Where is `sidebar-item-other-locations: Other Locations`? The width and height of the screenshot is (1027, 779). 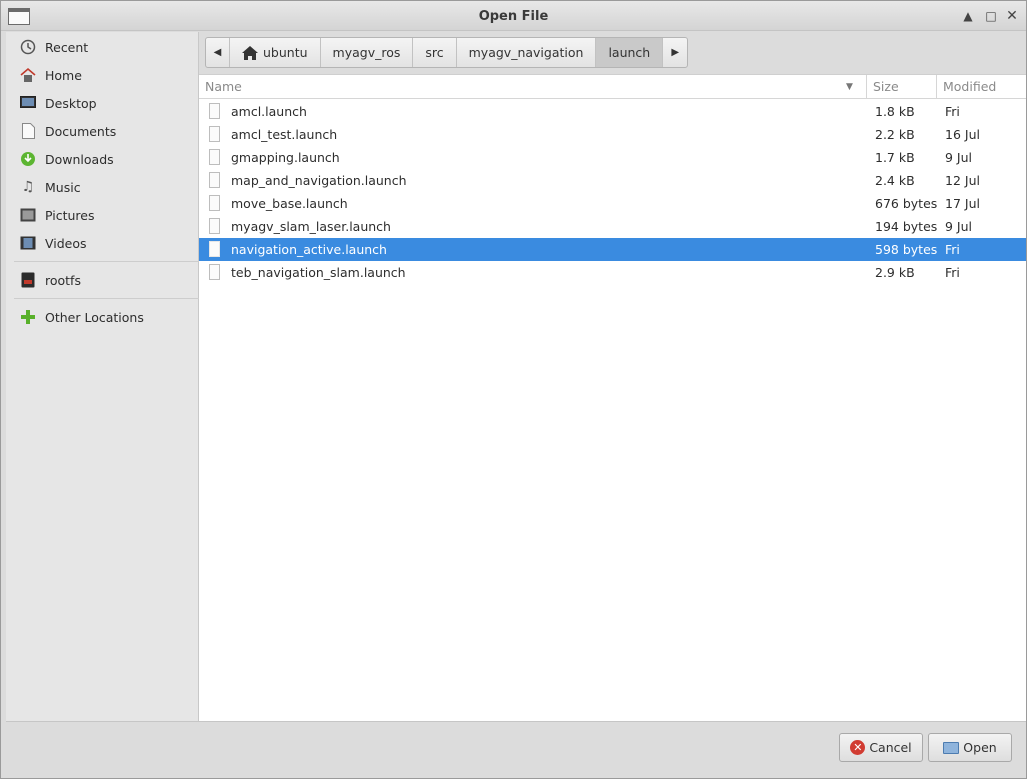
sidebar-item-other-locations: Other Locations is located at coordinates (102, 317).